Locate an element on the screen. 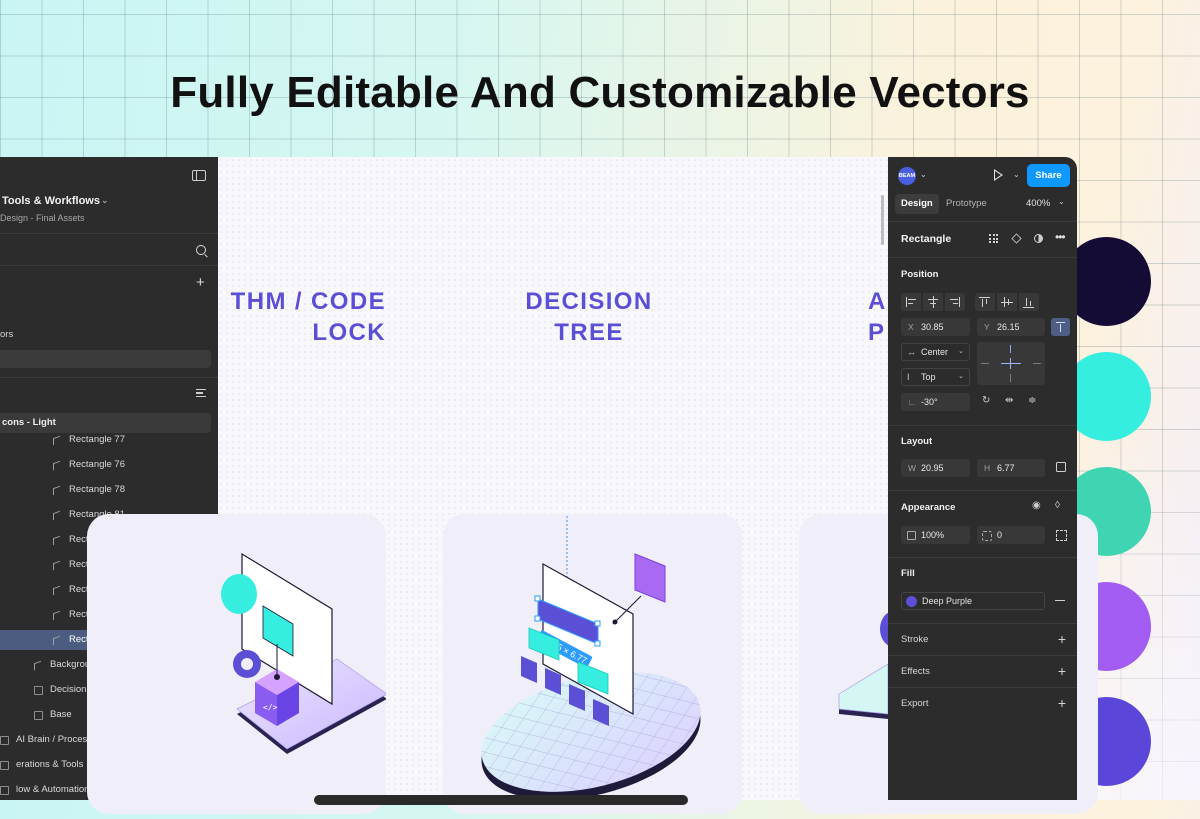  align-center-icon is located at coordinates (933, 302).